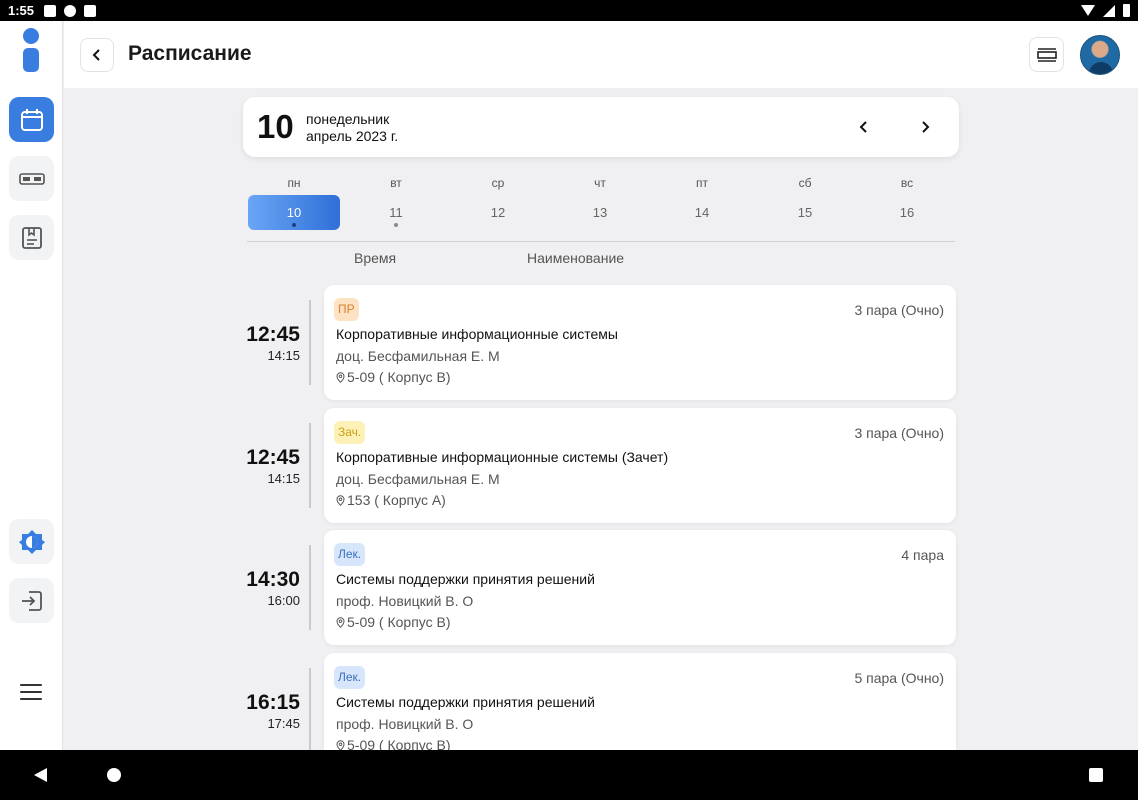 The image size is (1138, 800). I want to click on selected-month-year: апрель 2023 г., so click(352, 136).